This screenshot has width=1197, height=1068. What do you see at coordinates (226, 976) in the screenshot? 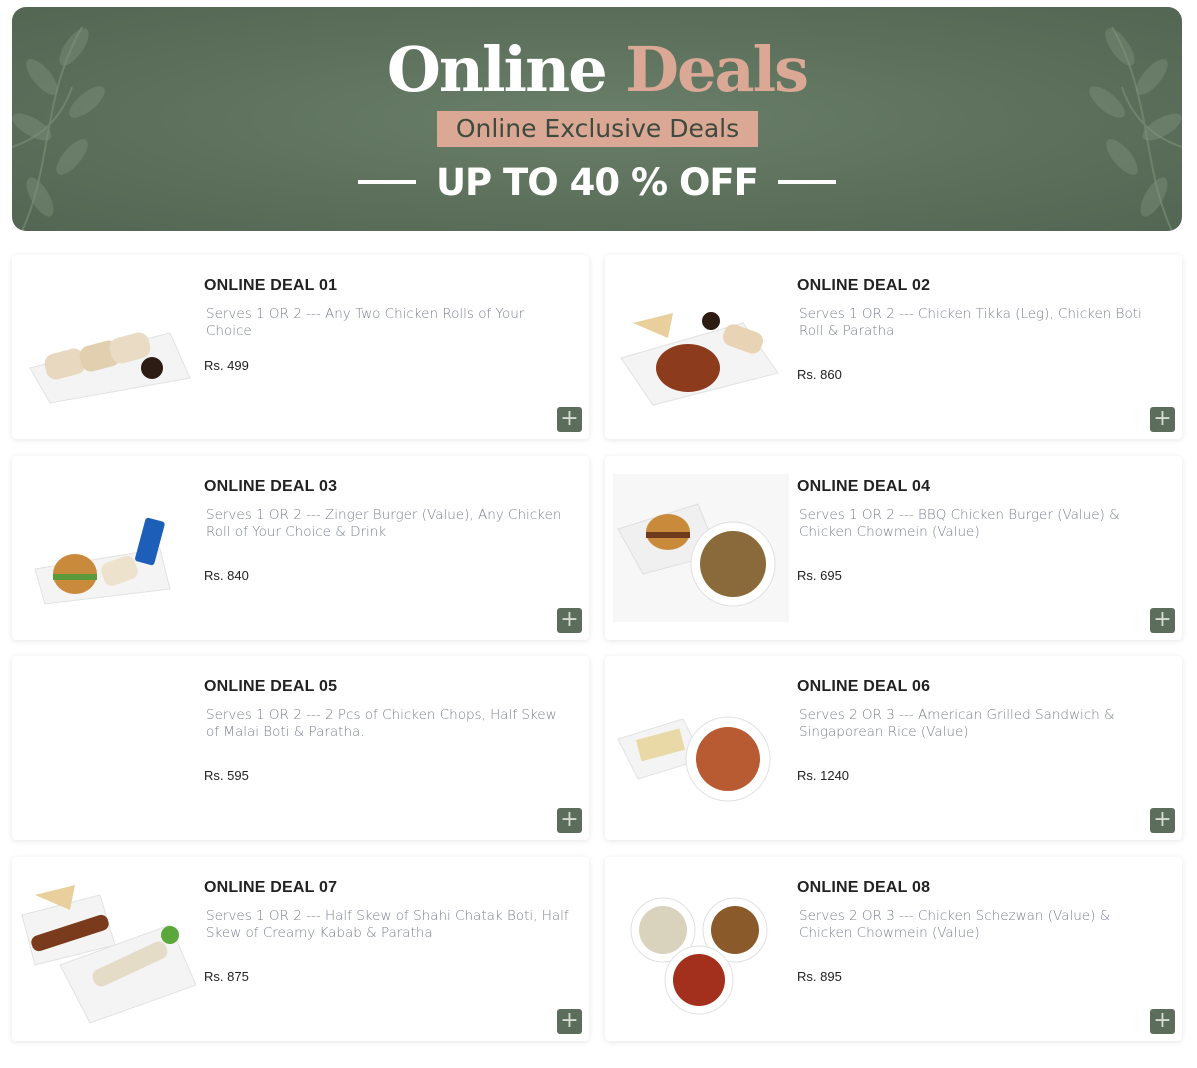
I see `deal-price: Rs. 875` at bounding box center [226, 976].